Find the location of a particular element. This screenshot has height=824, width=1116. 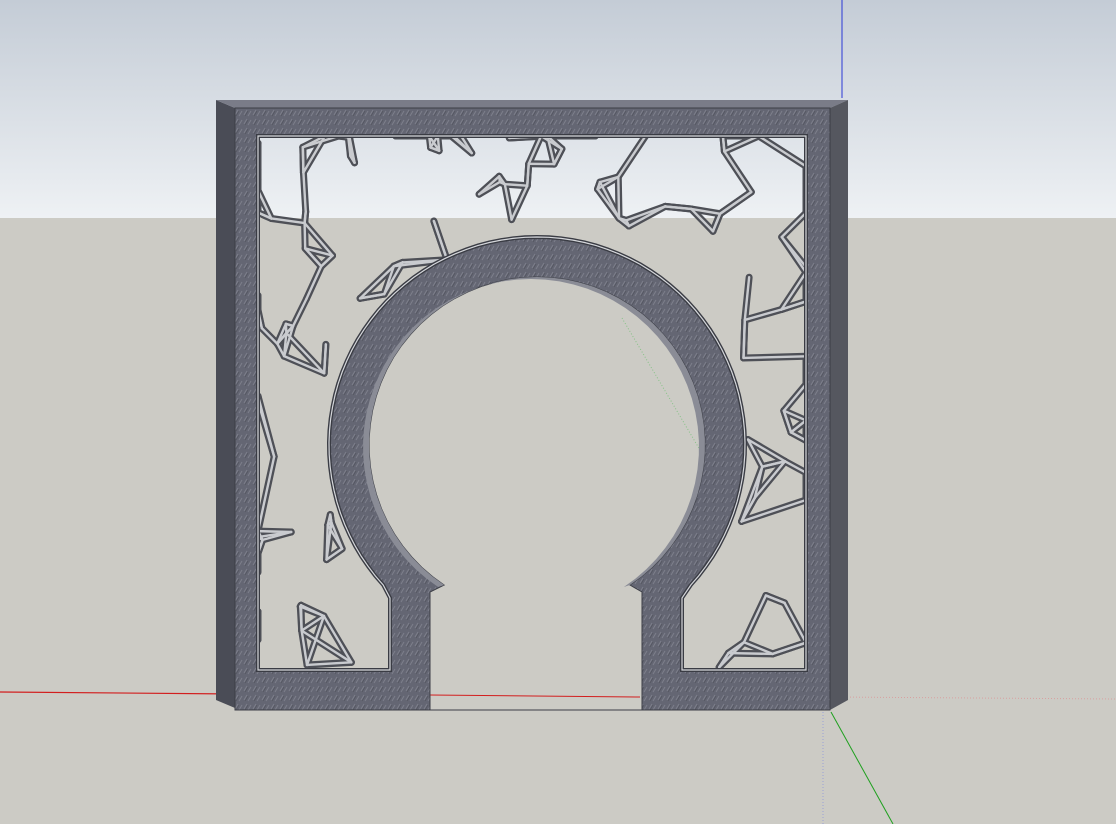

frame-right-face is located at coordinates (839, 405).